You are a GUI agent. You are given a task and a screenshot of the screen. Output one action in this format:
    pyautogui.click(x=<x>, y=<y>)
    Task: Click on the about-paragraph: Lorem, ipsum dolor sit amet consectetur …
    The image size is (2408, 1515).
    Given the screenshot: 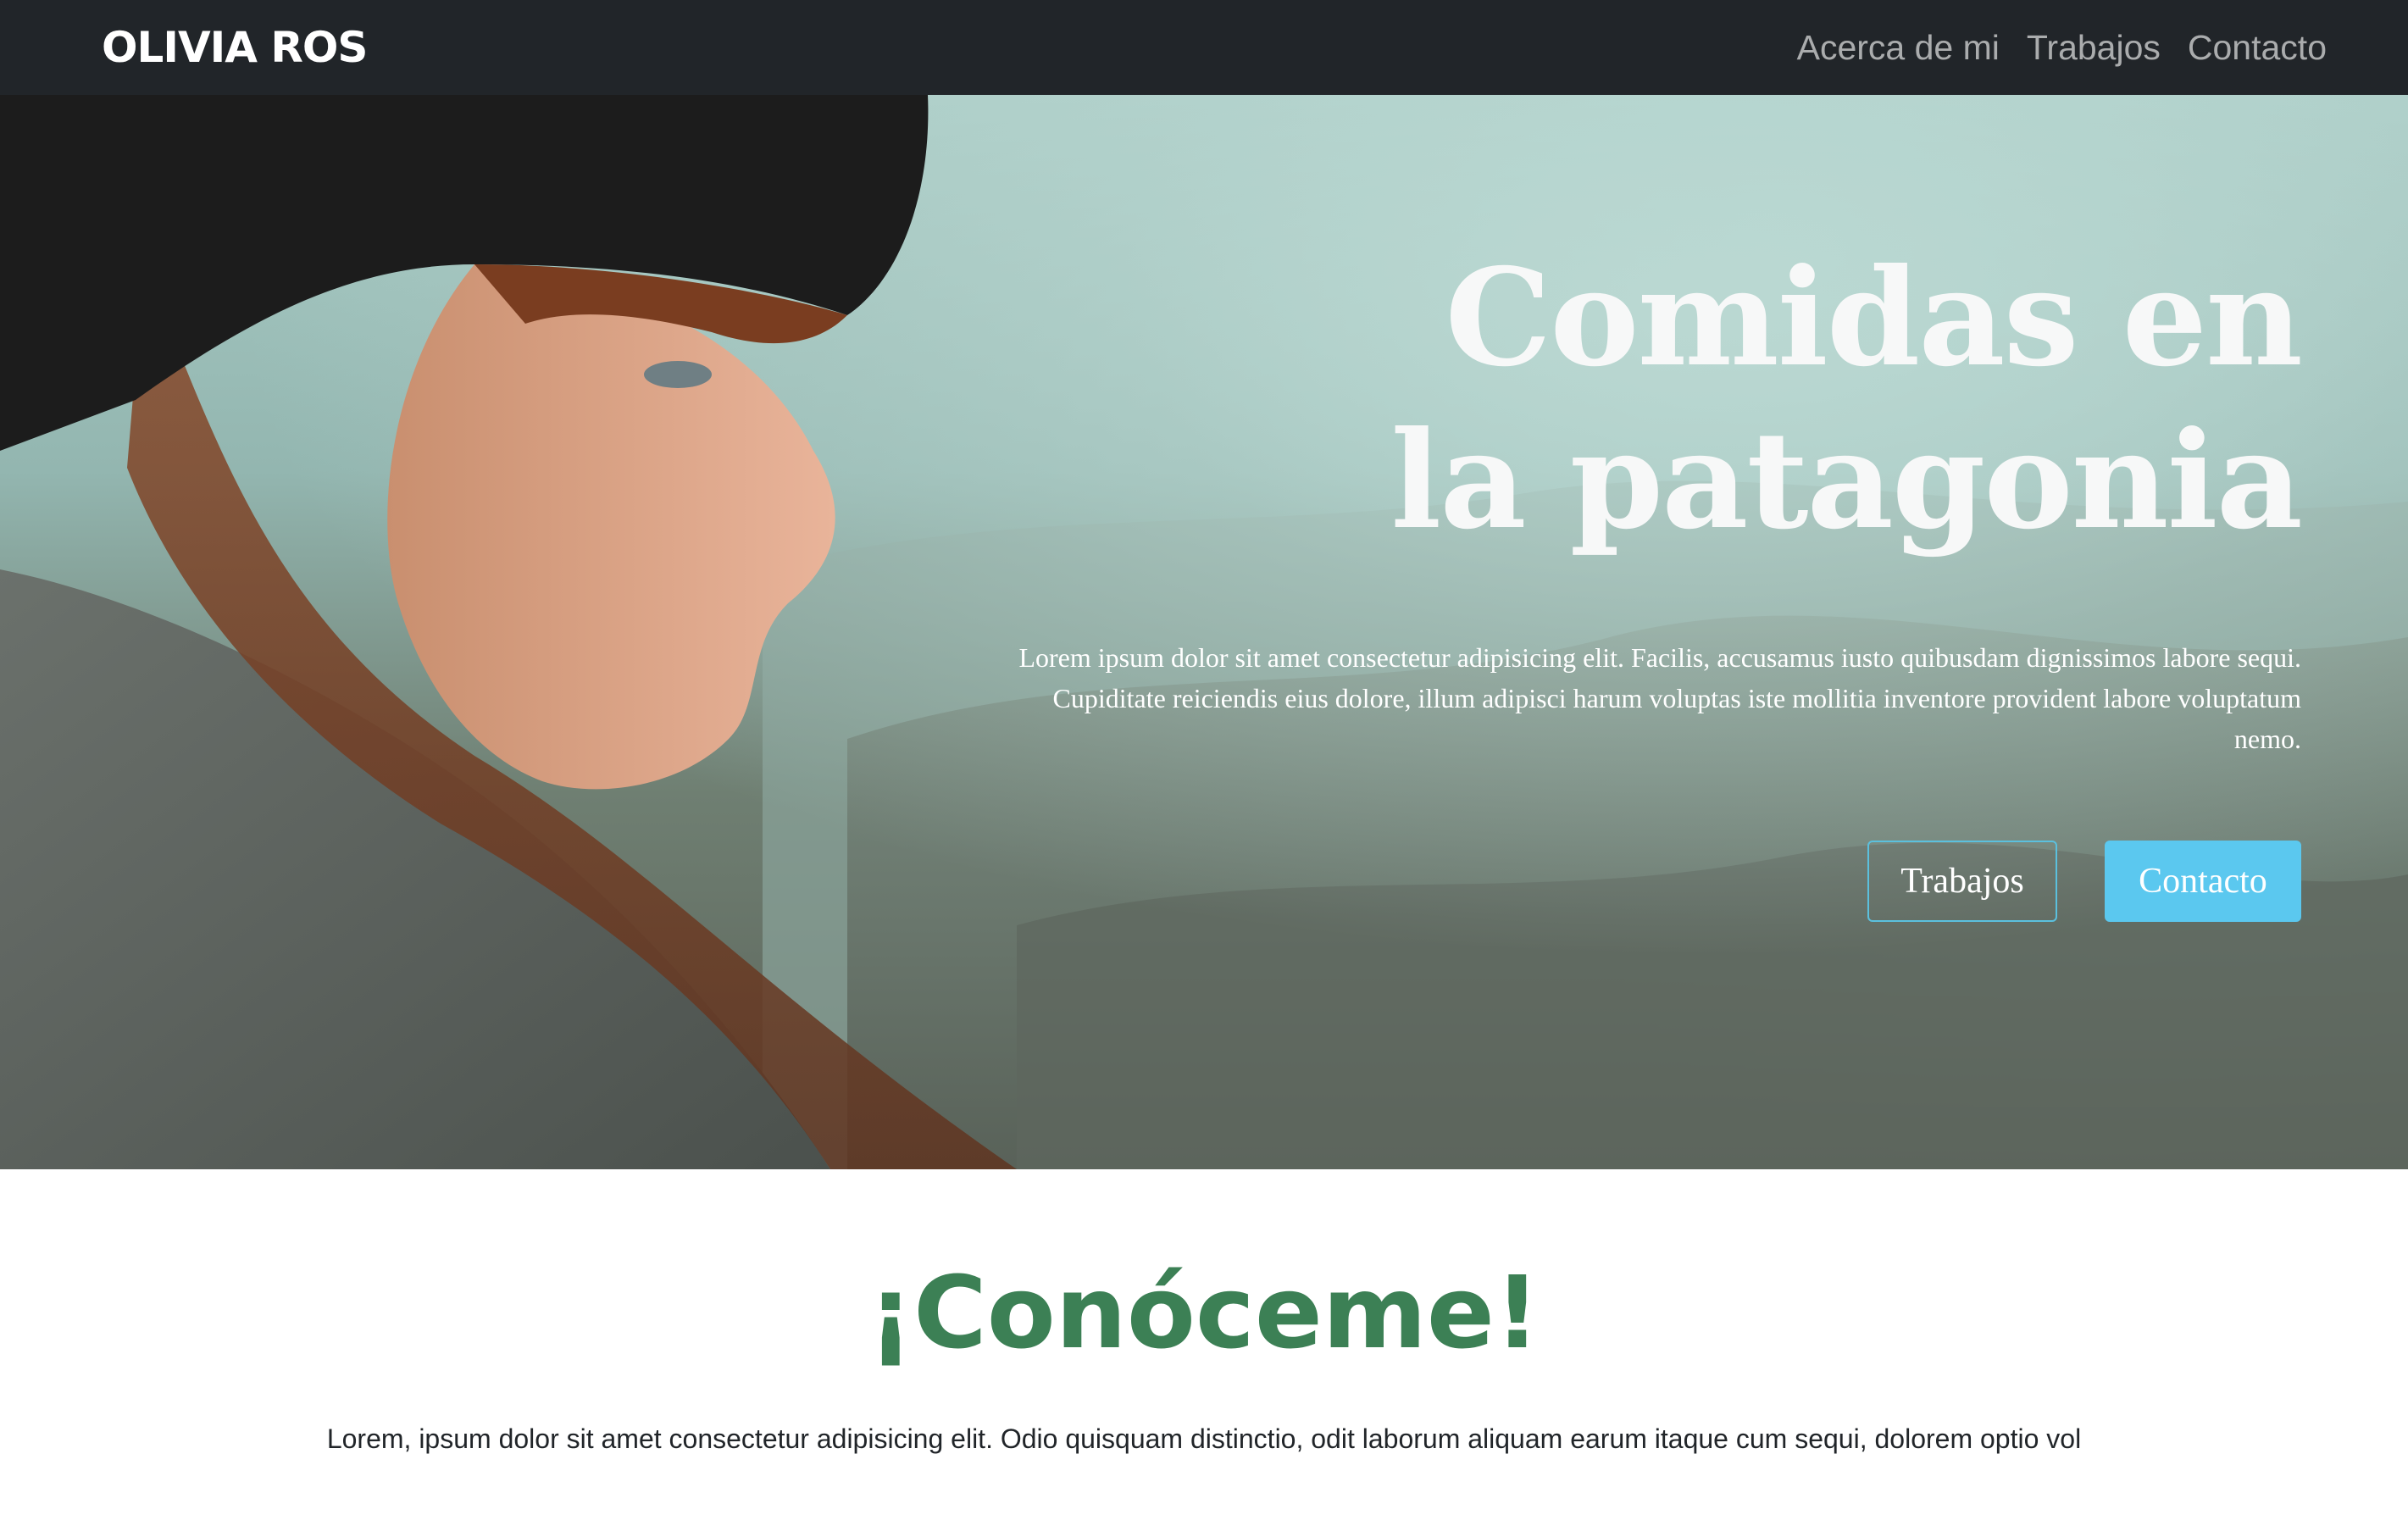 What is the action you would take?
    pyautogui.click(x=1204, y=1438)
    